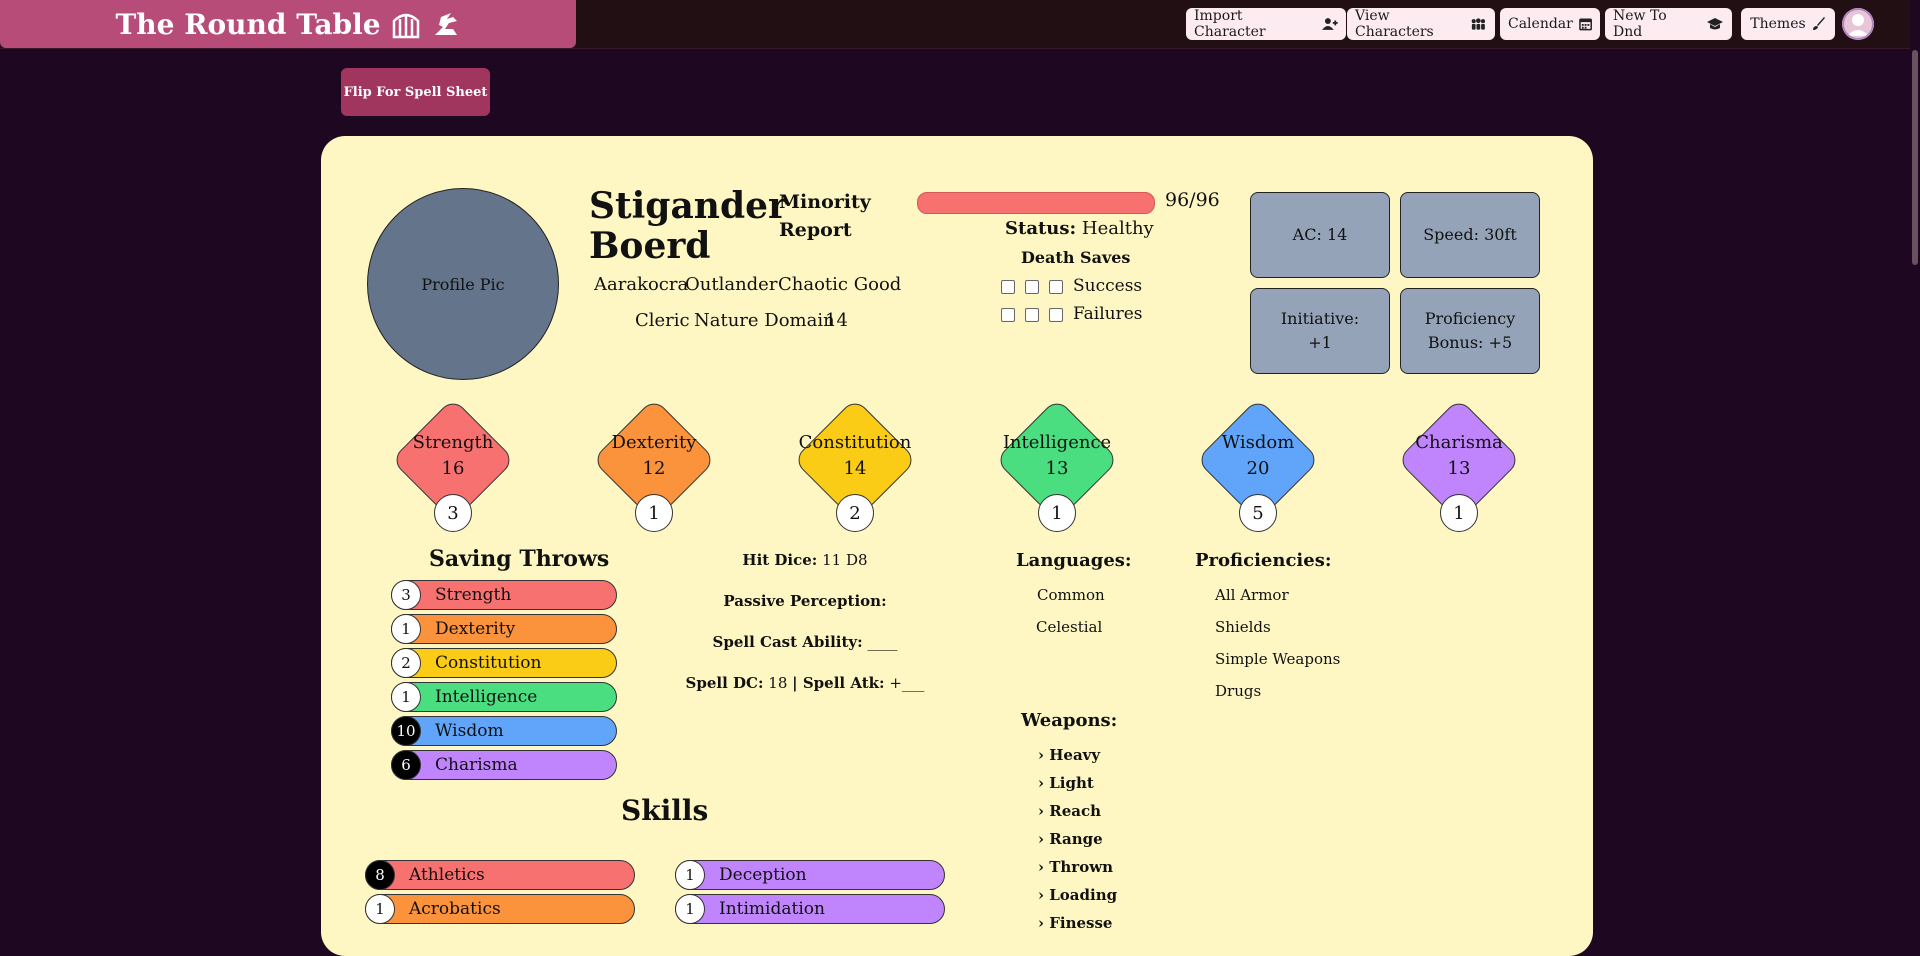 The width and height of the screenshot is (1920, 956). Describe the element at coordinates (475, 629) in the screenshot. I see `saving-throw-label: Dexterity` at that location.